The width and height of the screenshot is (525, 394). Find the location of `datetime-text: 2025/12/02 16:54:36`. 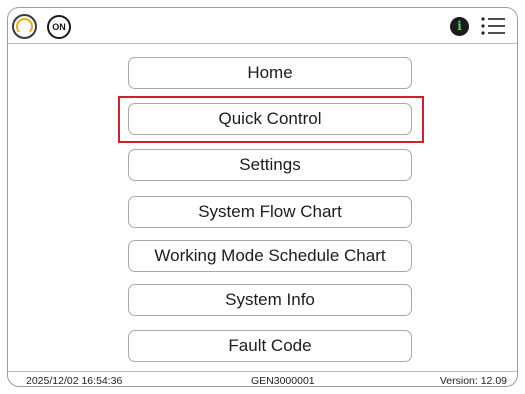

datetime-text: 2025/12/02 16:54:36 is located at coordinates (74, 381).